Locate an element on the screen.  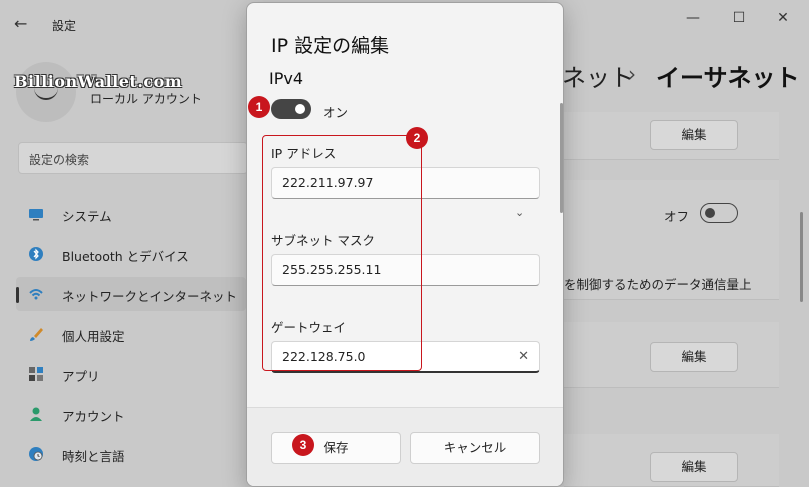
sidebar-item: 個人用設定 is located at coordinates (131, 334).